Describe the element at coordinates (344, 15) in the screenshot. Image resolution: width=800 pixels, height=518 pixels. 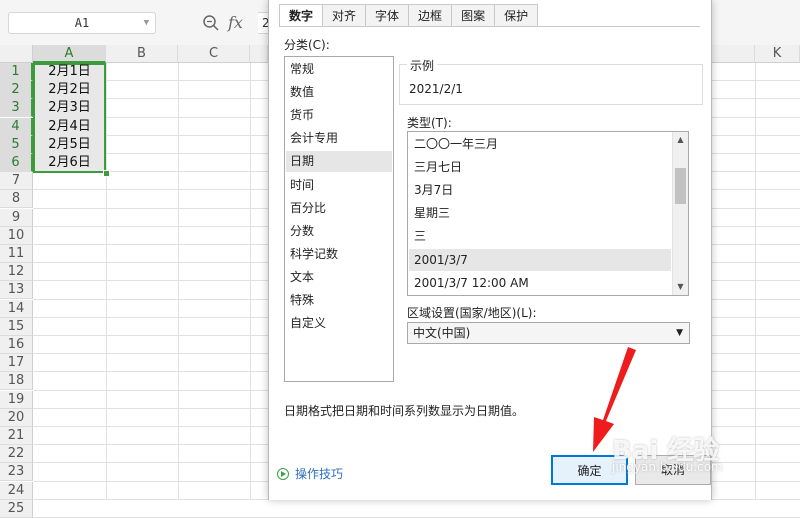
I see `tab-alignment: 对齐` at that location.